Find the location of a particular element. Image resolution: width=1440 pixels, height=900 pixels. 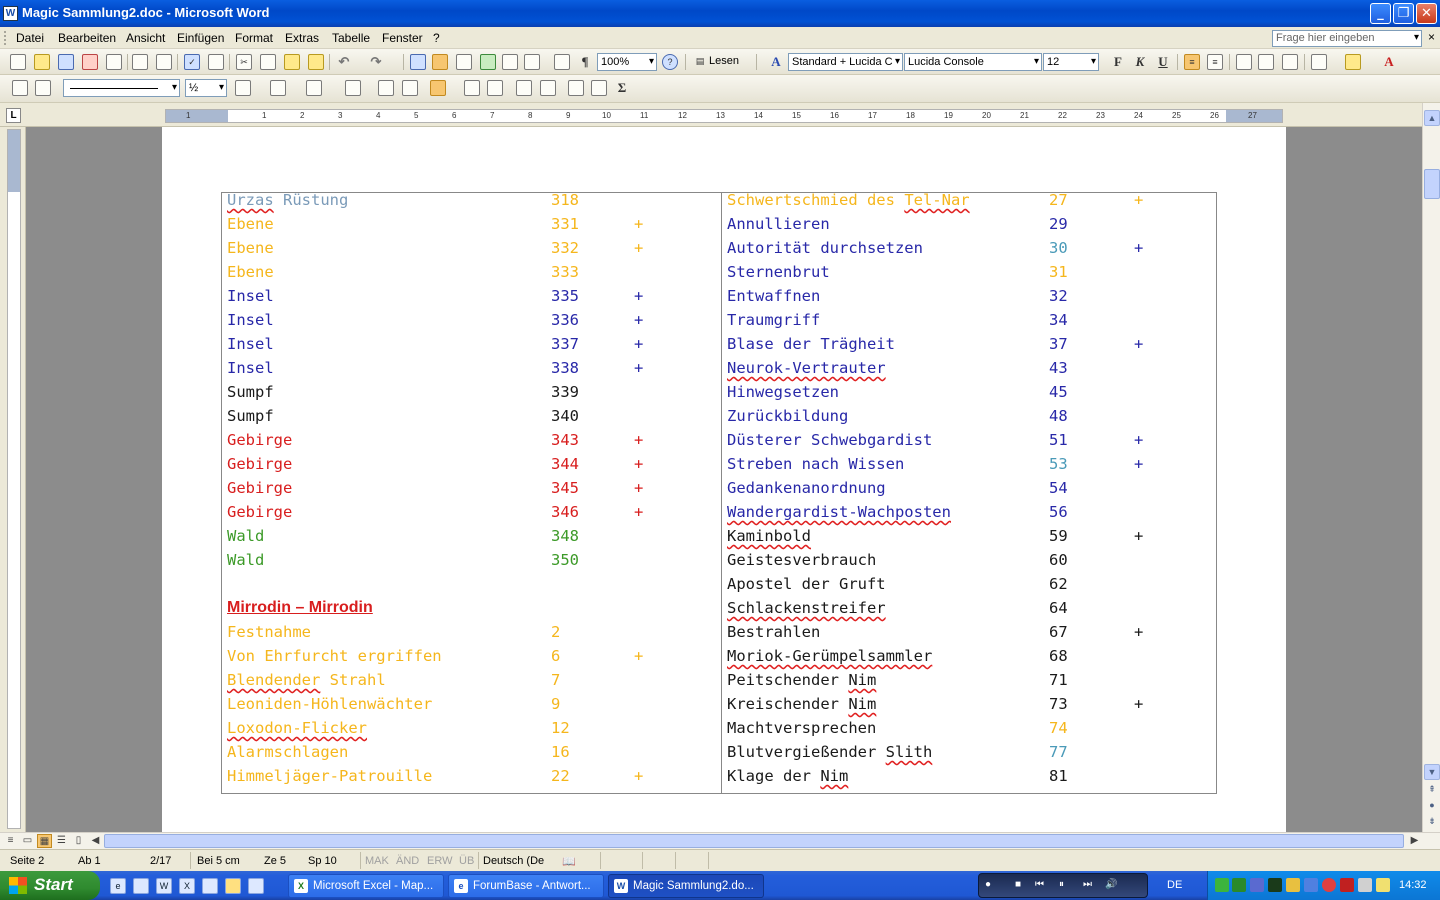

next-page-icon: ⇟ is located at coordinates (1432, 822).